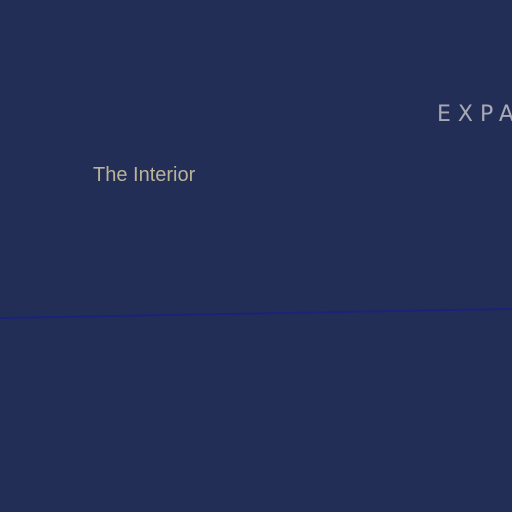  I want to click on interior-label: The Interior, so click(144, 175).